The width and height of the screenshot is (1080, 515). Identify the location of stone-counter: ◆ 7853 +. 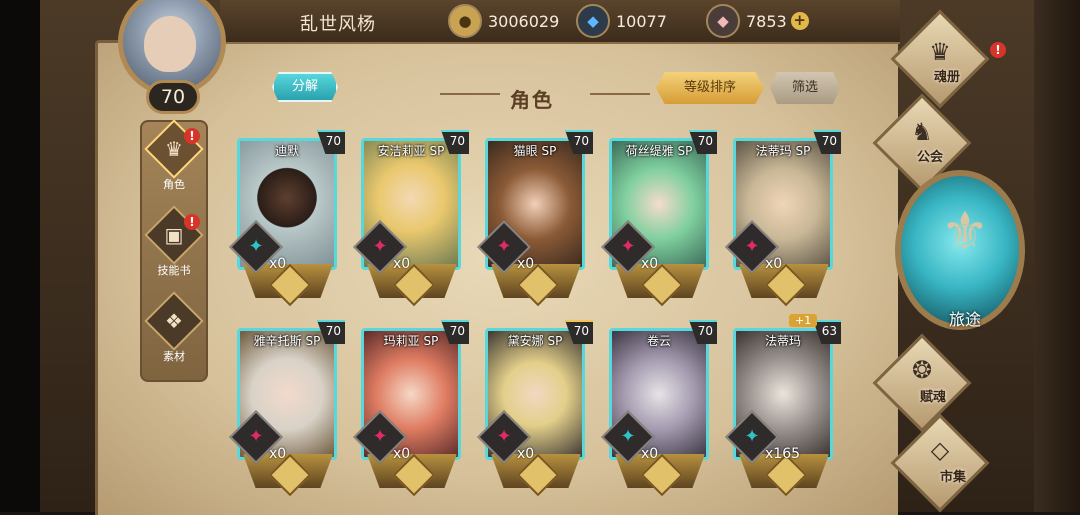
(757, 21).